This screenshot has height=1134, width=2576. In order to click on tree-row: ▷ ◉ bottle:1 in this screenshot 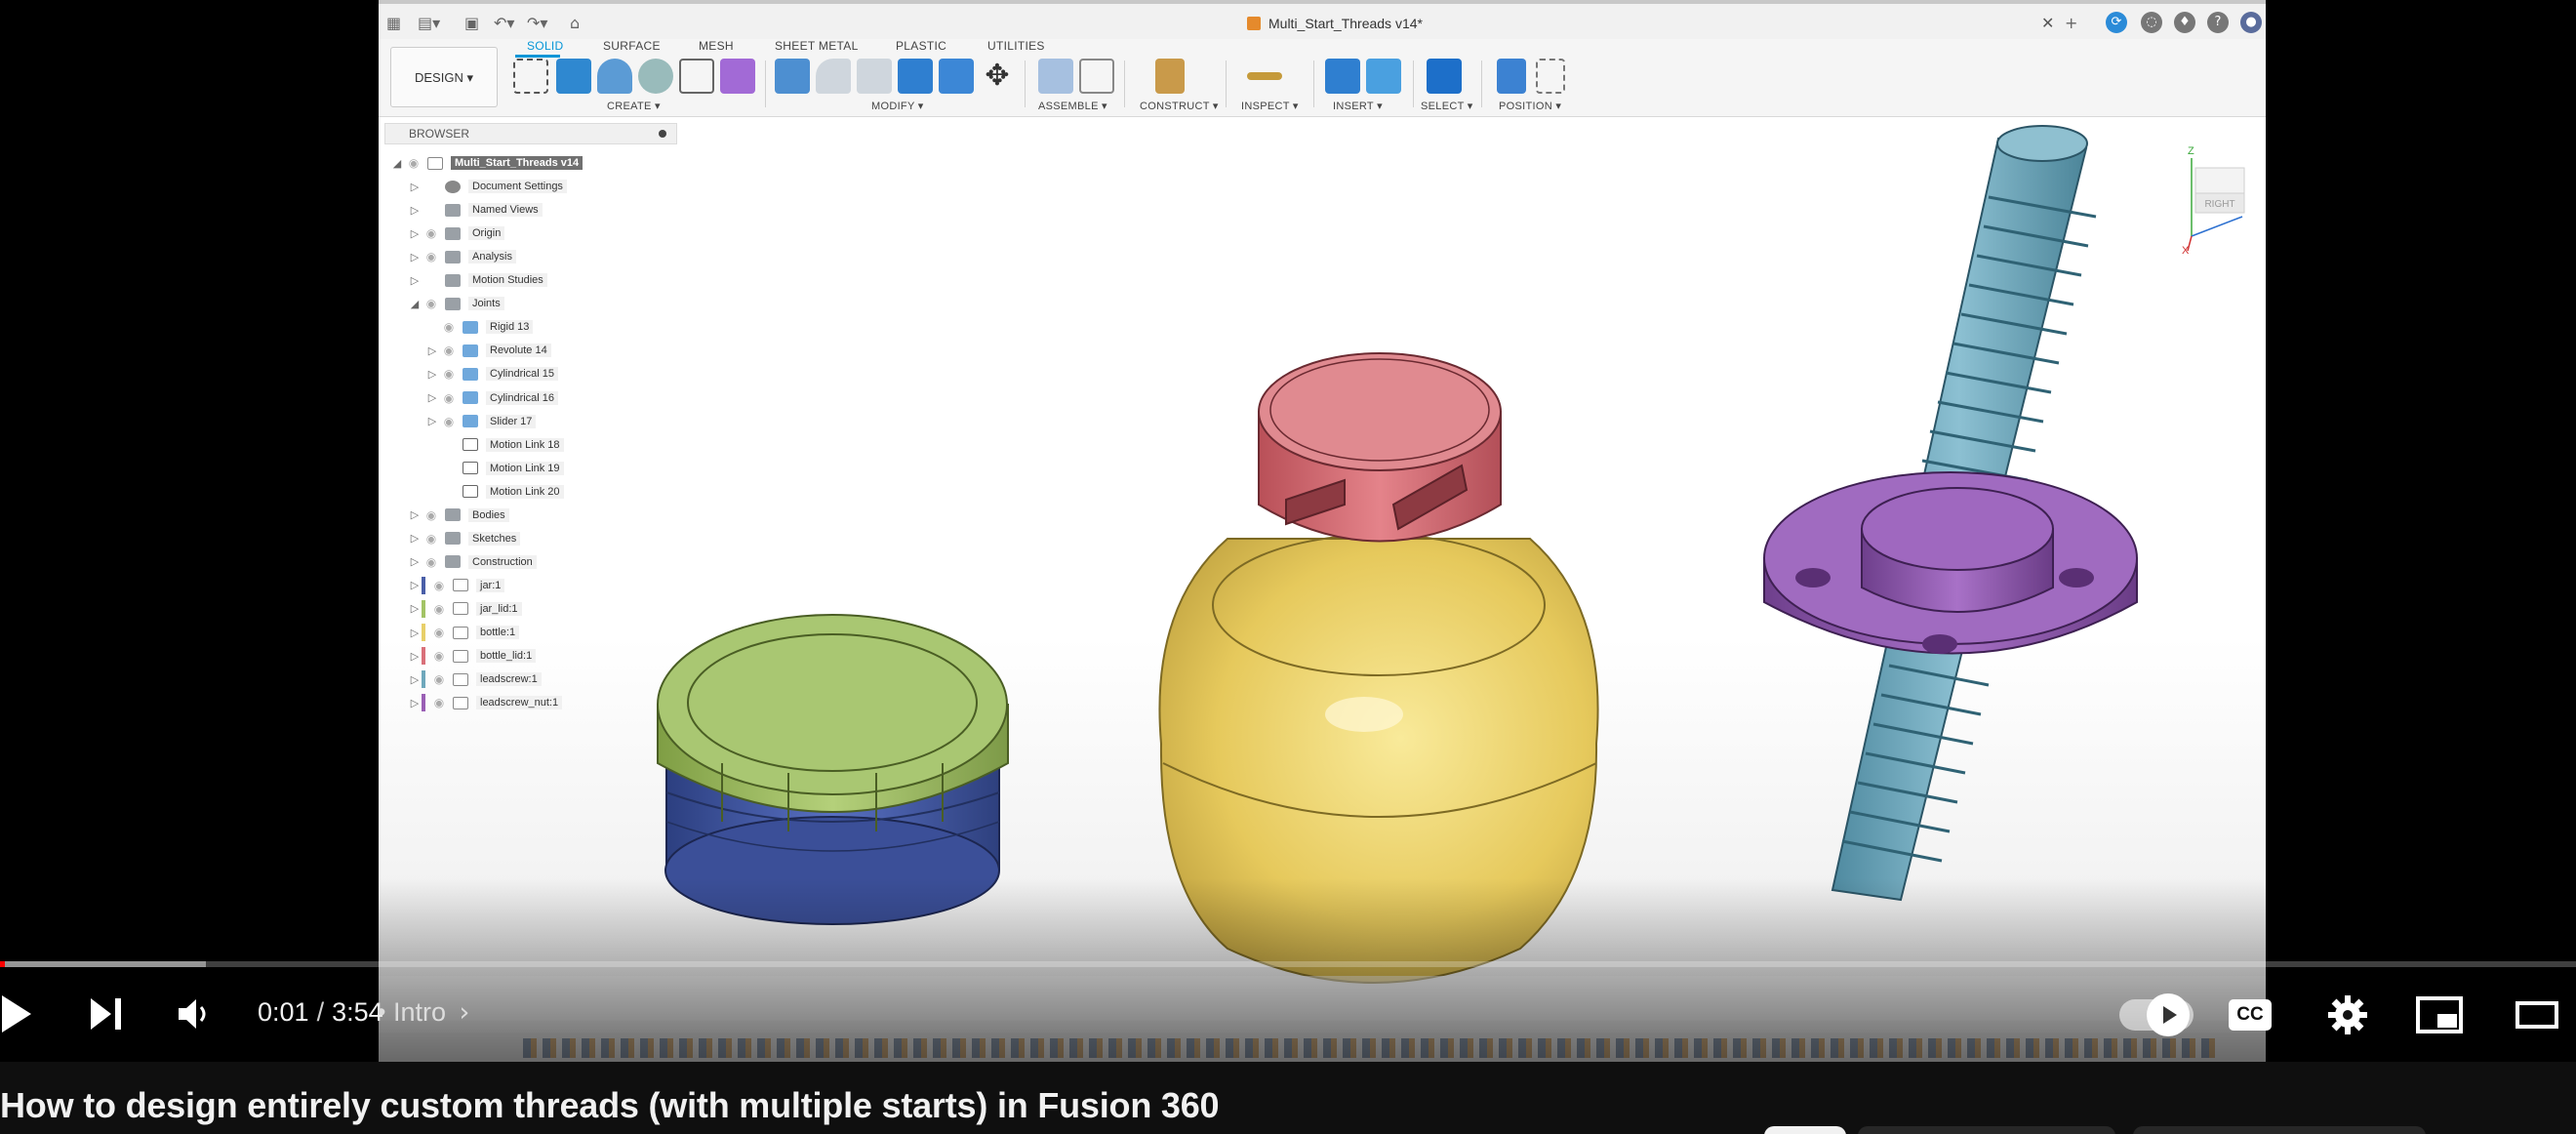, I will do `click(464, 633)`.